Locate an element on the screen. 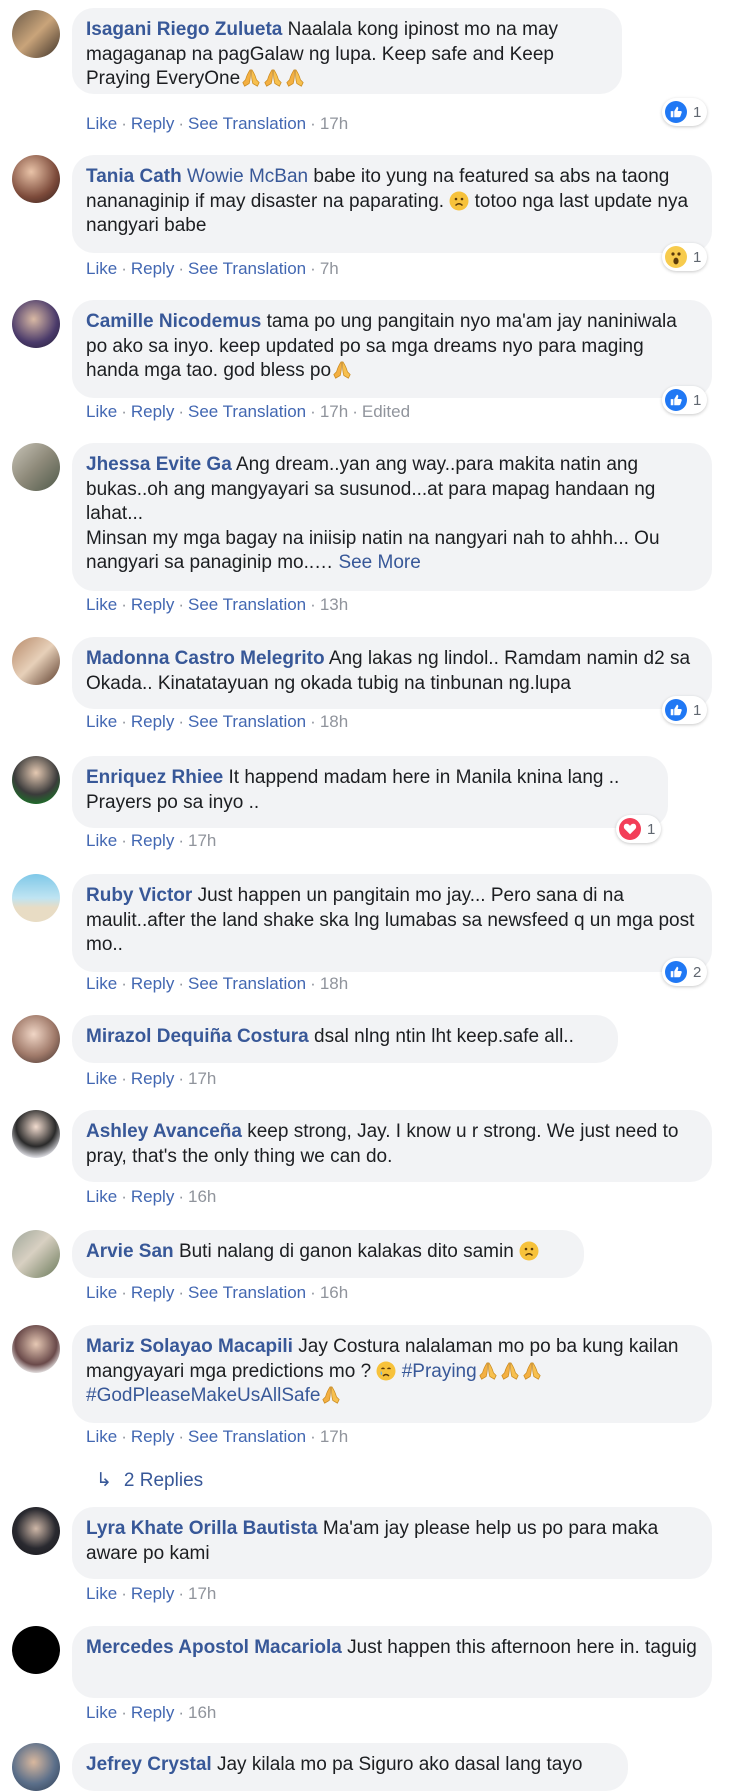 The image size is (750, 1792). comment-author: Lyra Khate Orilla Bautista is located at coordinates (202, 1528).